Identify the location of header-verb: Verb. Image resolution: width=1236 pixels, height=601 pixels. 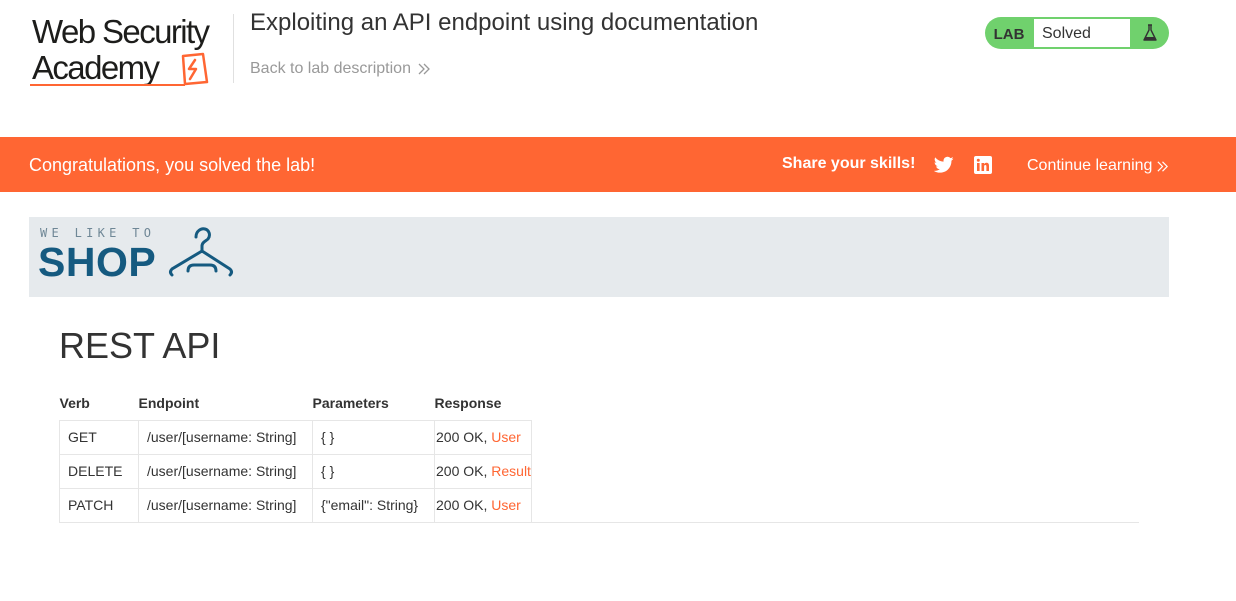
(74, 402).